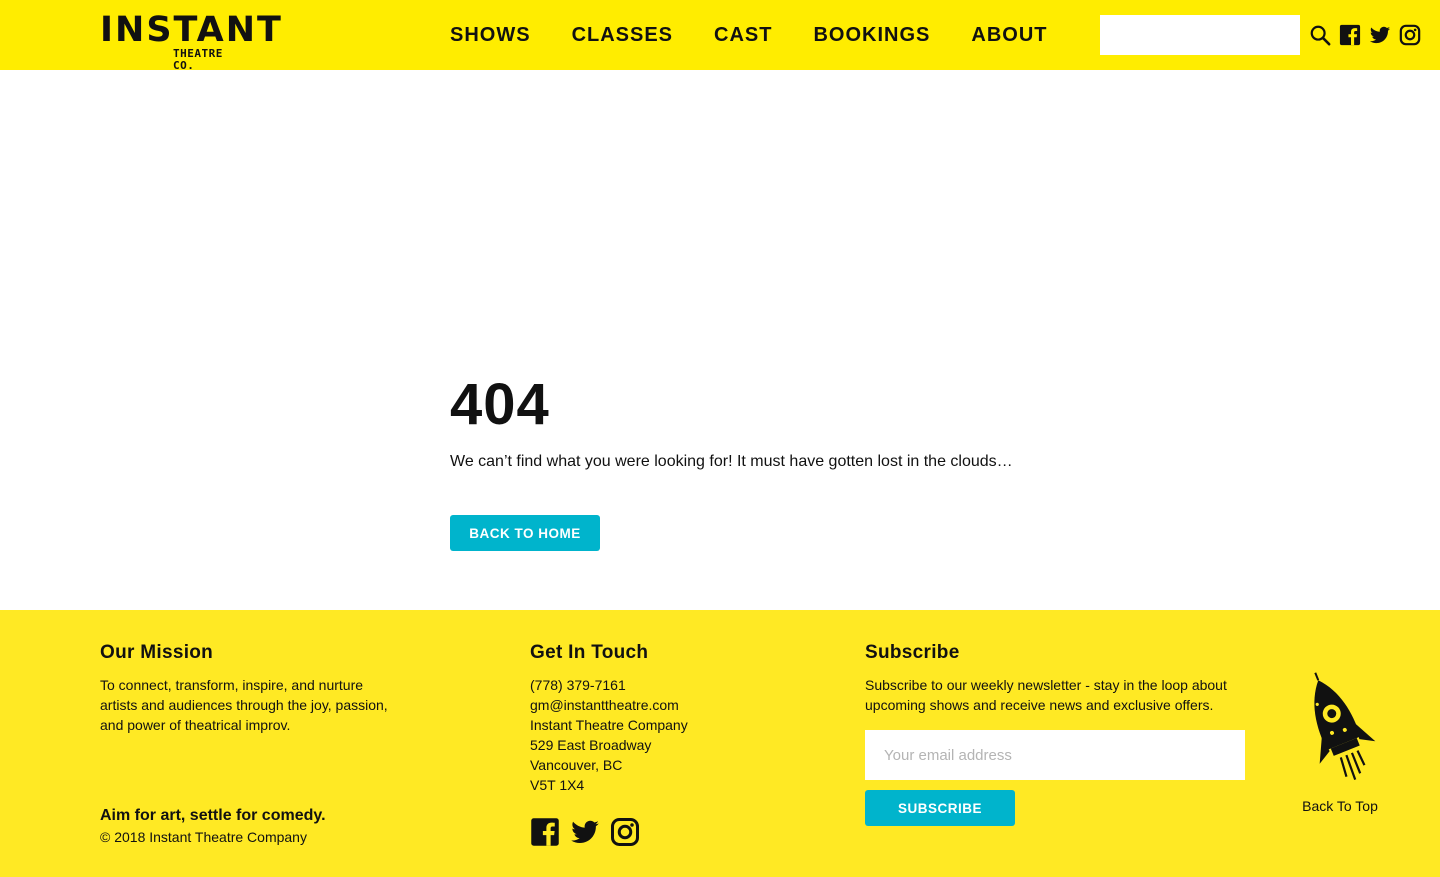  Describe the element at coordinates (640, 685) in the screenshot. I see `contact-phone: (778) 379-7161` at that location.